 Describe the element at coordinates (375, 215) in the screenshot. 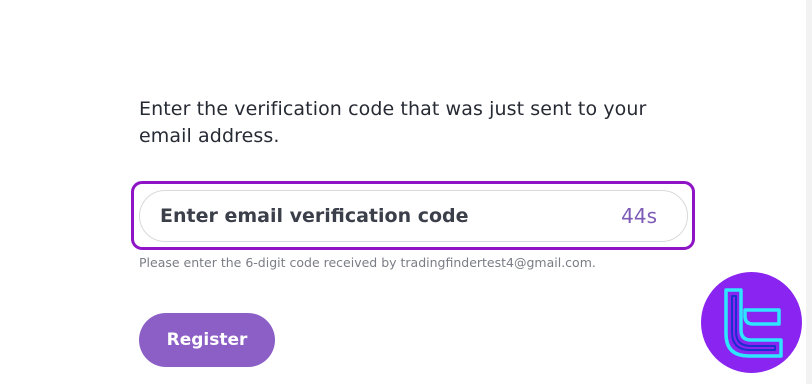

I see `verification-code-input` at that location.